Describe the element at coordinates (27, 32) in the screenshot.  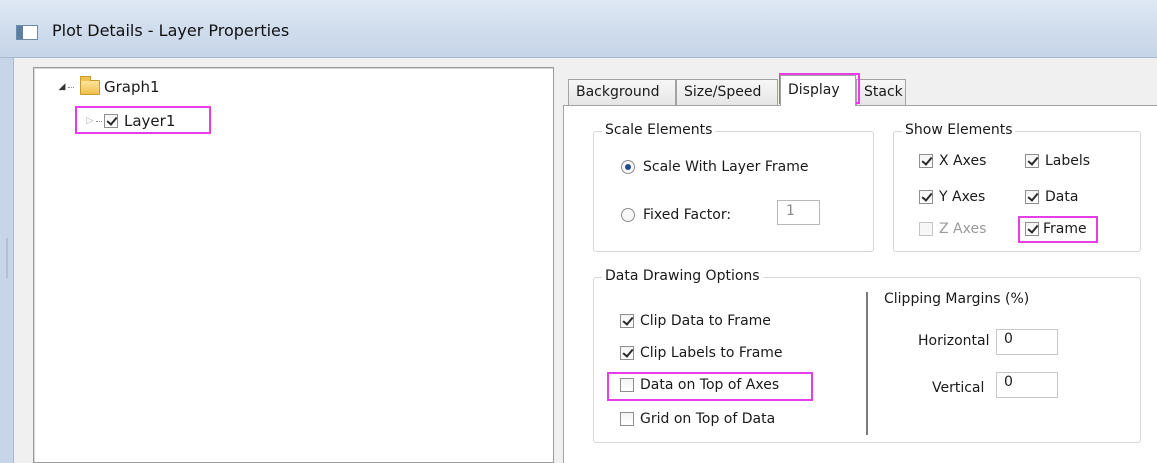
I see `window-icon` at that location.